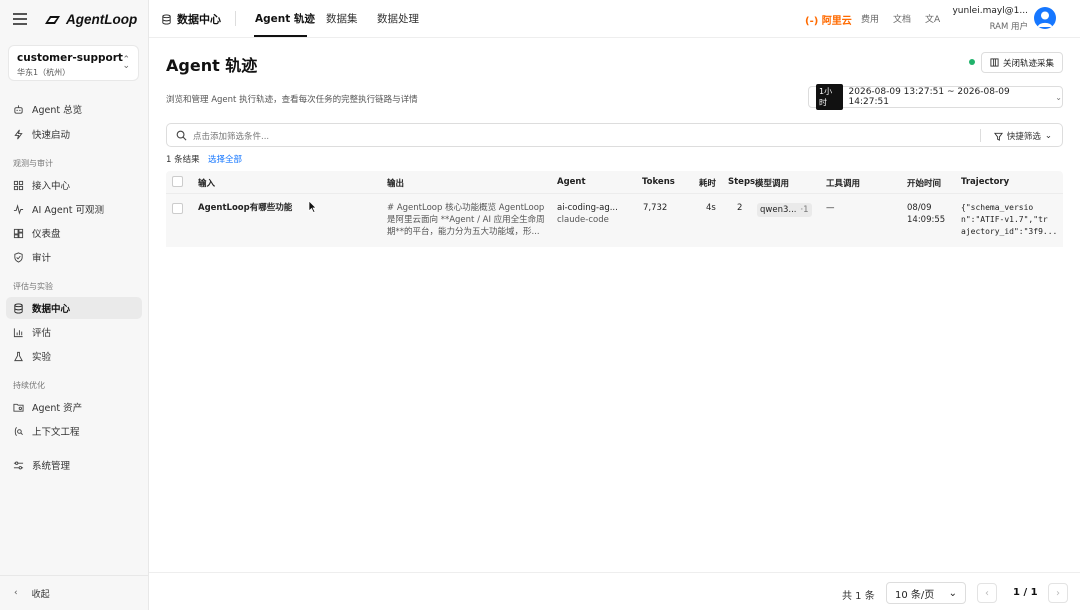 Image resolution: width=1080 pixels, height=610 pixels. What do you see at coordinates (74, 356) in the screenshot?
I see `sidebar-item-experiment: 实验` at bounding box center [74, 356].